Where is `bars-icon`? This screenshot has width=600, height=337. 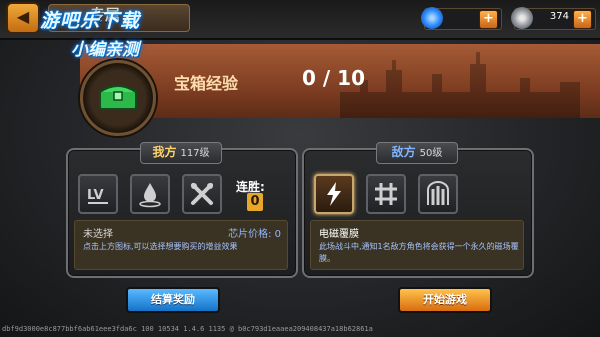
bars-icon is located at coordinates (438, 193).